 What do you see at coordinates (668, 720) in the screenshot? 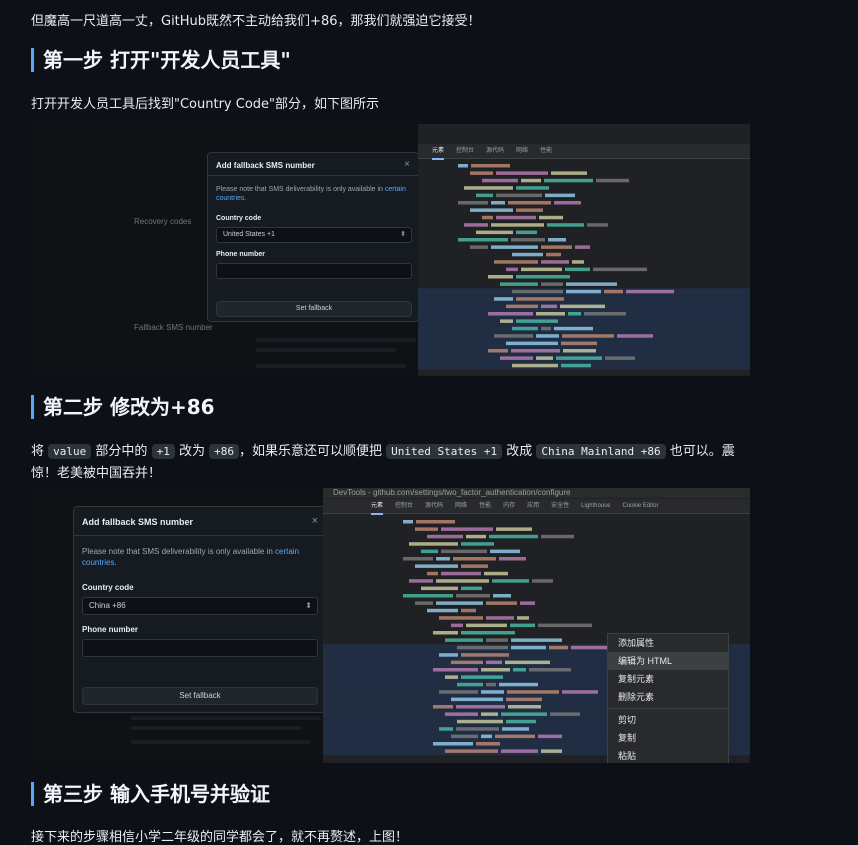
I see `context-menu-item-4: 剪切` at bounding box center [668, 720].